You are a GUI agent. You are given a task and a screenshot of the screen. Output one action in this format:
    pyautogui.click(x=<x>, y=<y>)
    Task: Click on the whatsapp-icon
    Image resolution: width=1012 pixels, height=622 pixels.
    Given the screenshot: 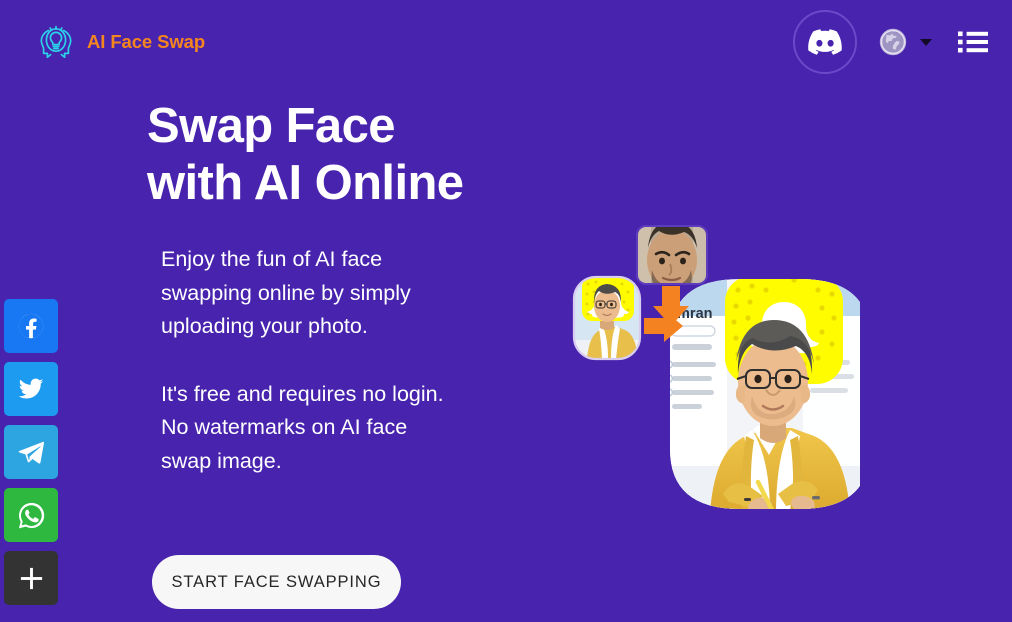 What is the action you would take?
    pyautogui.click(x=31, y=515)
    